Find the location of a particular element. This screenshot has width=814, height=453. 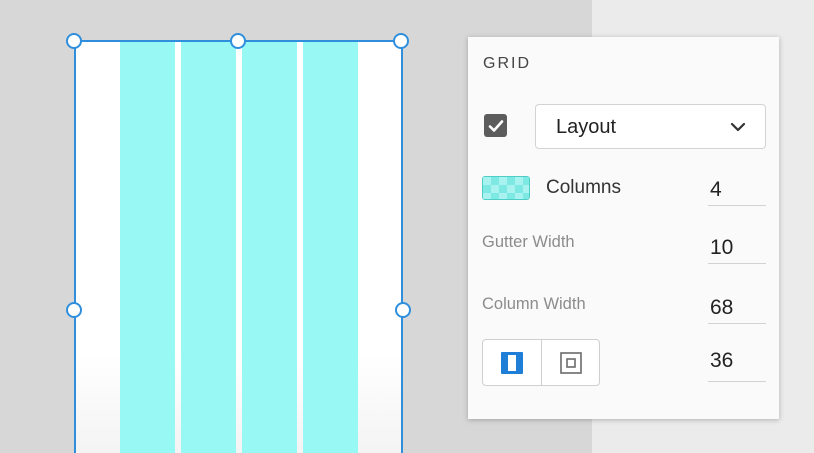

grid-enabled-checkbox is located at coordinates (495, 125).